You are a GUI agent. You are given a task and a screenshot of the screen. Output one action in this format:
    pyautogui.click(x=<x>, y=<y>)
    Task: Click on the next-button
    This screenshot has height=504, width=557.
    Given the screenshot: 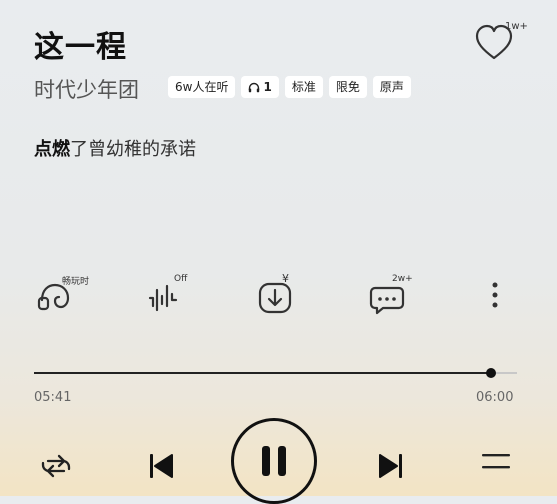 What is the action you would take?
    pyautogui.click(x=392, y=466)
    